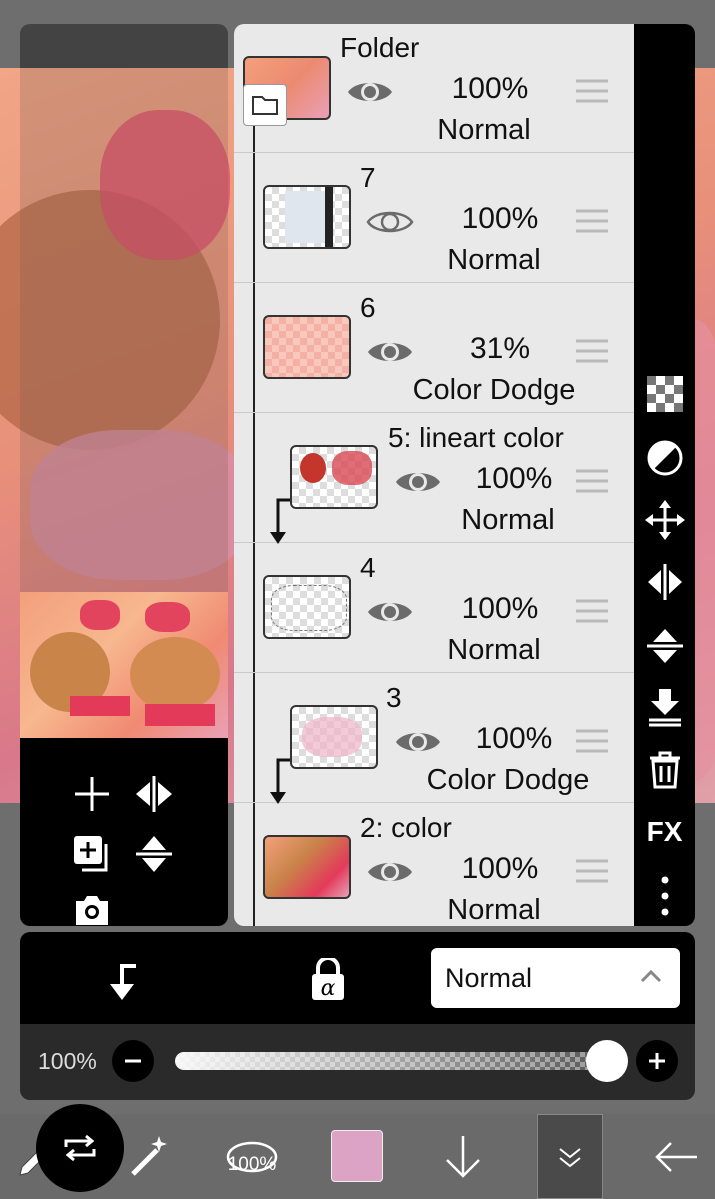 This screenshot has height=1199, width=715. Describe the element at coordinates (406, 827) in the screenshot. I see `layer-name: 2: color` at that location.